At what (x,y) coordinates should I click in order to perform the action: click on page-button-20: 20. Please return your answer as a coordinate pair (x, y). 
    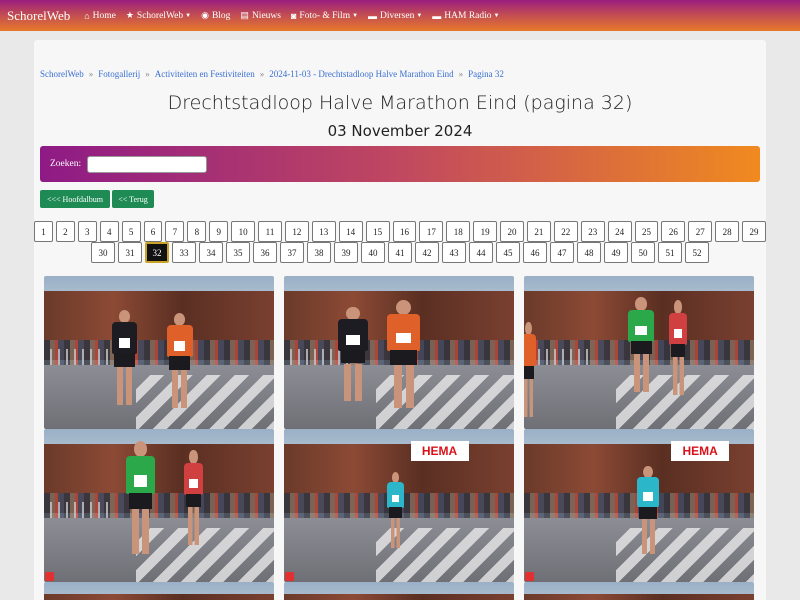
    Looking at the image, I should click on (512, 231).